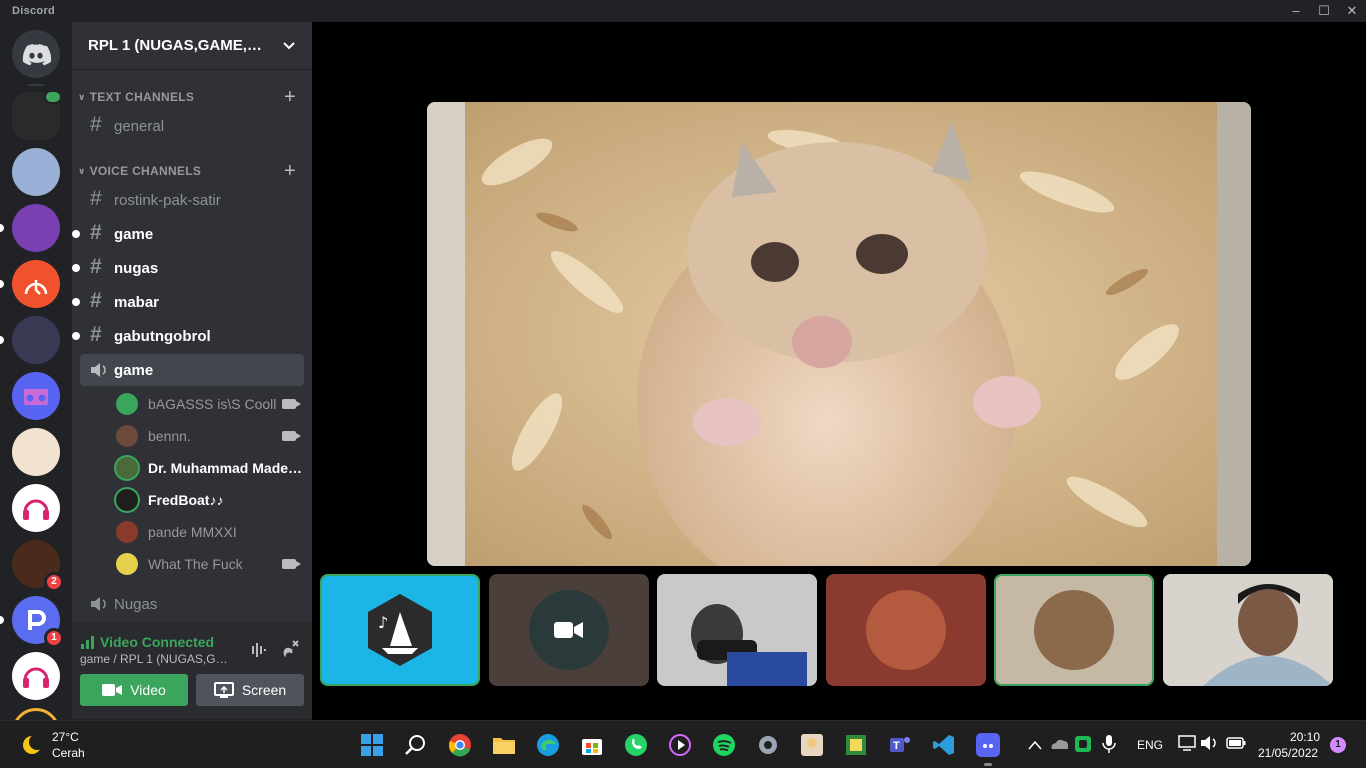  Describe the element at coordinates (504, 745) in the screenshot. I see `file-explorer-icon` at that location.